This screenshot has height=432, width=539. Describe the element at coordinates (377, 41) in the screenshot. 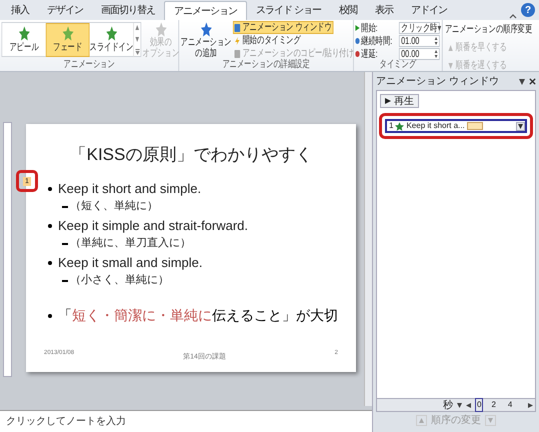

I see `field-label: 継続時間:` at that location.